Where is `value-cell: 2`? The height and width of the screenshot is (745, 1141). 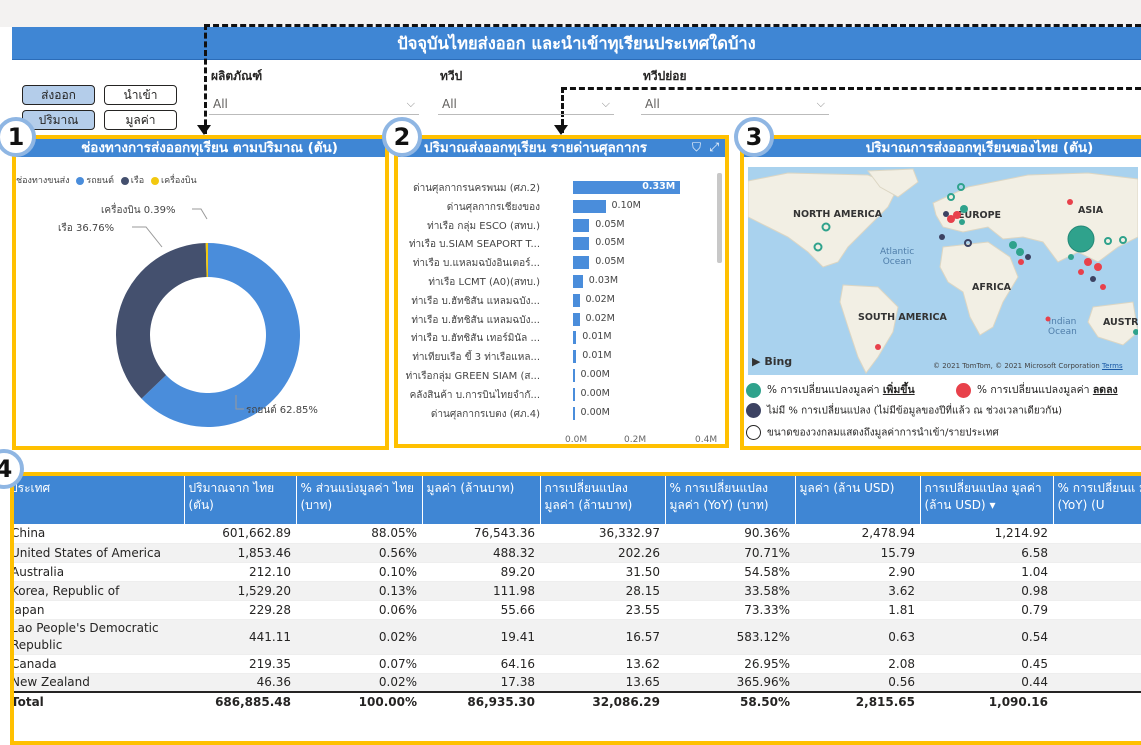
value-cell: 2 is located at coordinates (1097, 664).